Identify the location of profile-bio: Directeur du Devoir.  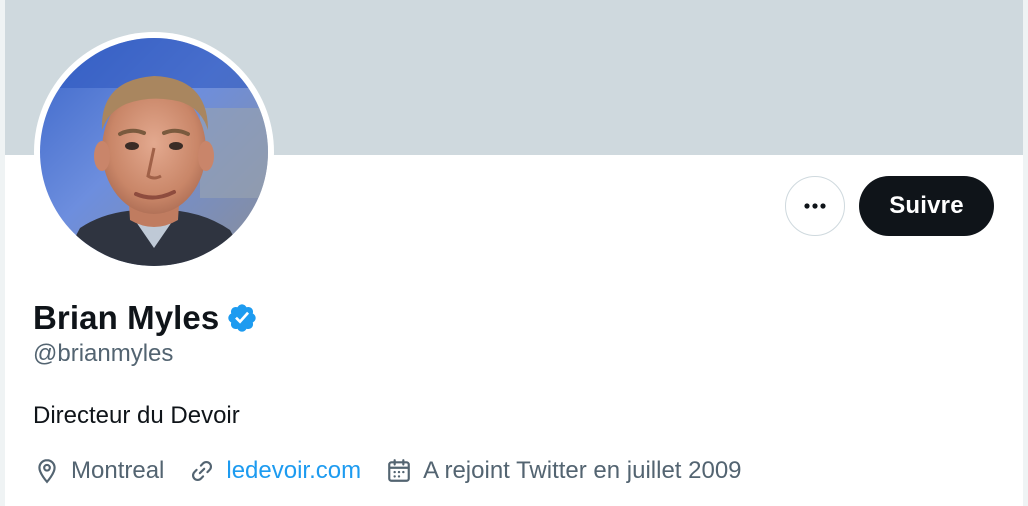
(136, 415).